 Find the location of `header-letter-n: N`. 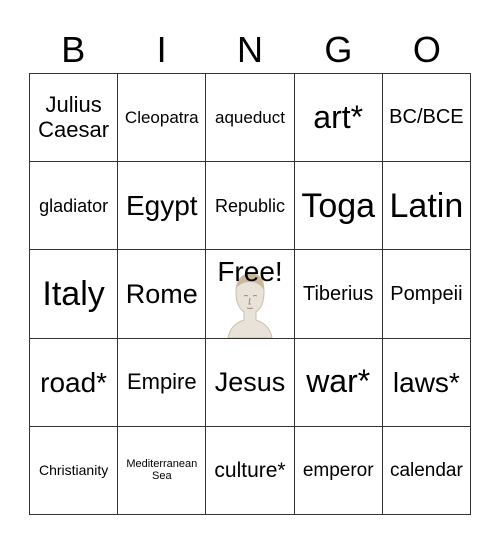

header-letter-n: N is located at coordinates (250, 49).